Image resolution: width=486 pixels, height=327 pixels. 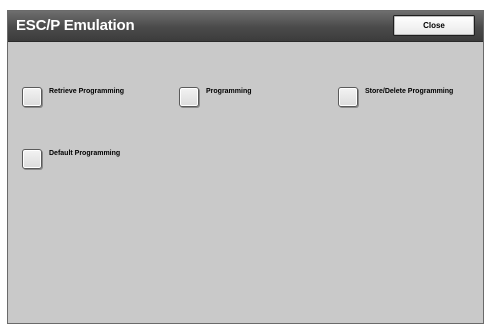 What do you see at coordinates (32, 97) in the screenshot?
I see `retrieve-programming-checkbox` at bounding box center [32, 97].